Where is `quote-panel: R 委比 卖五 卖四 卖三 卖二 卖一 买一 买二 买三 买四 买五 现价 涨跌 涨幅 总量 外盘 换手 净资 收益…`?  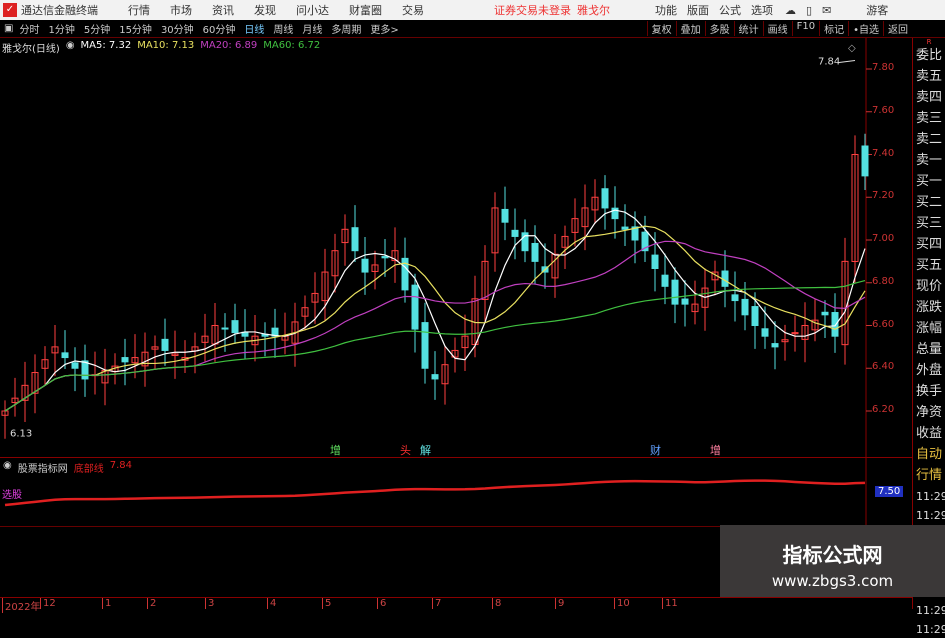 quote-panel: R 委比 卖五 卖四 卖三 卖二 卖一 买一 买二 买三 买四 买五 现价 涨跌 涨幅 总量 外盘 换手 净资 收益… is located at coordinates (928, 337).